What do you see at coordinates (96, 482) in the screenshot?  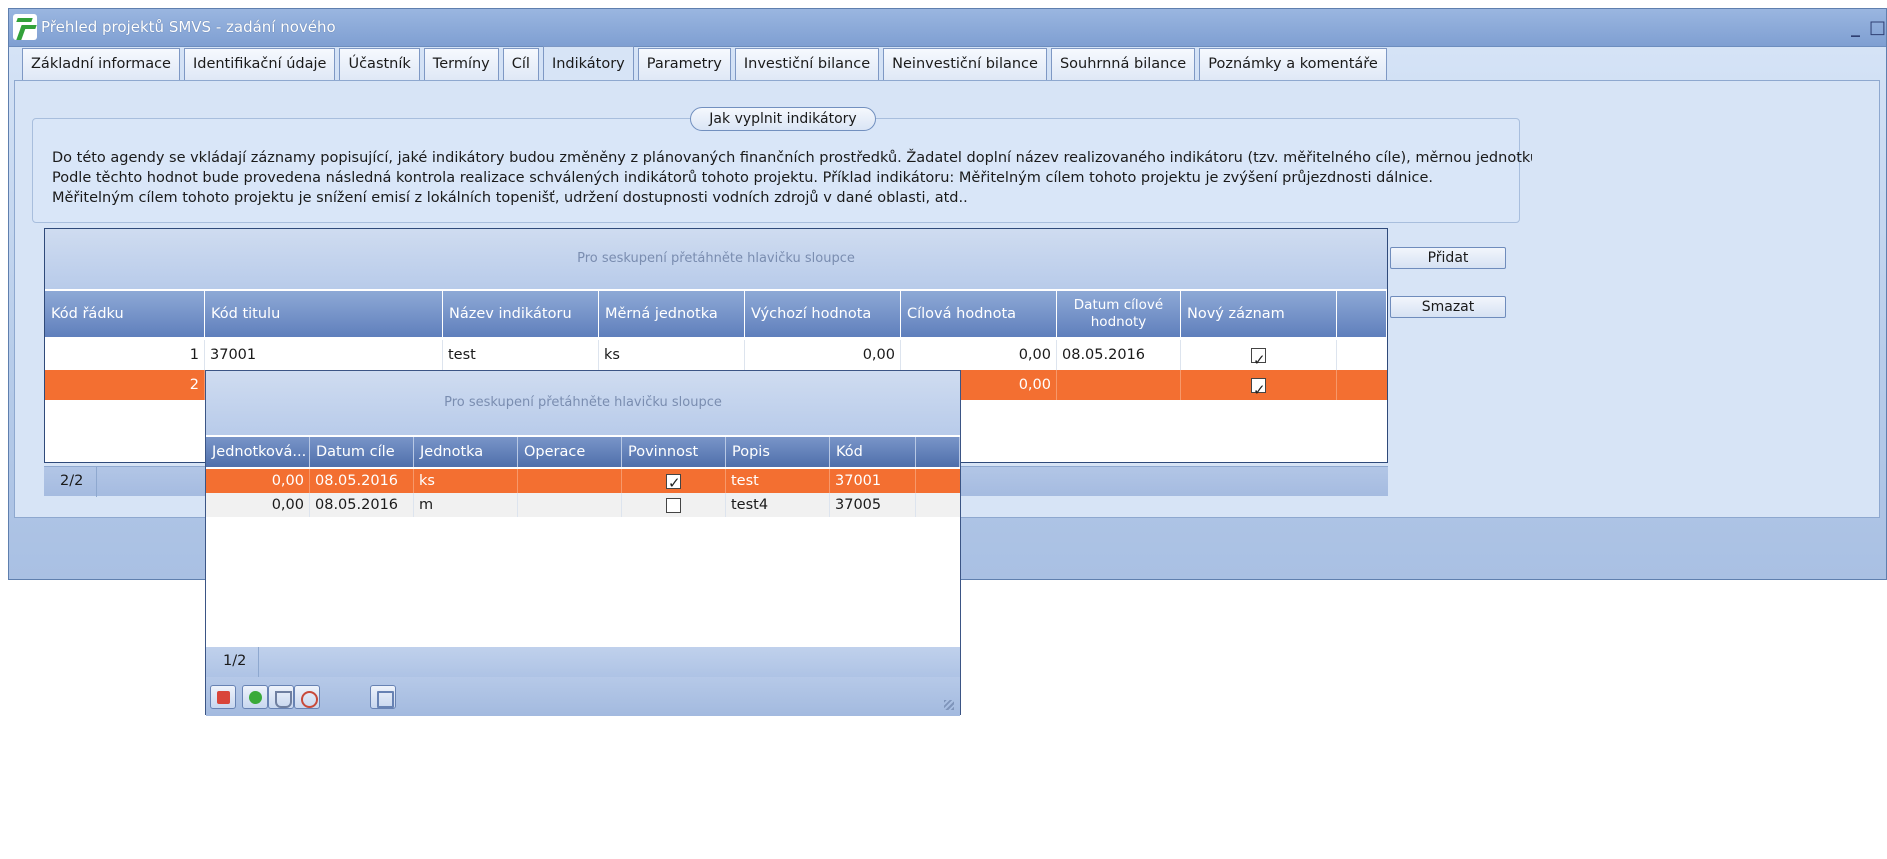 I see `pager-divider` at bounding box center [96, 482].